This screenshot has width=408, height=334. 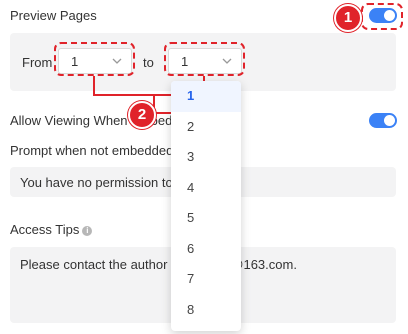 I want to click on allow-viewing-label: Allow Viewing When Embedded, so click(x=102, y=120).